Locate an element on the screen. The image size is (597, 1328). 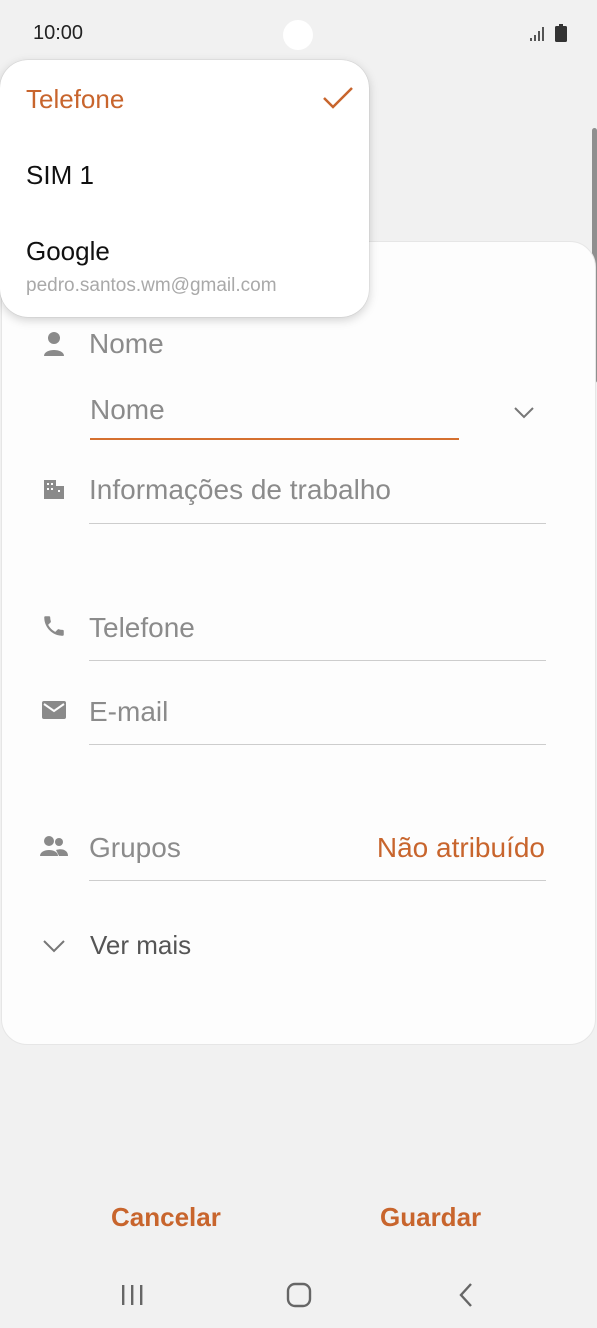
email-icon is located at coordinates (54, 710).